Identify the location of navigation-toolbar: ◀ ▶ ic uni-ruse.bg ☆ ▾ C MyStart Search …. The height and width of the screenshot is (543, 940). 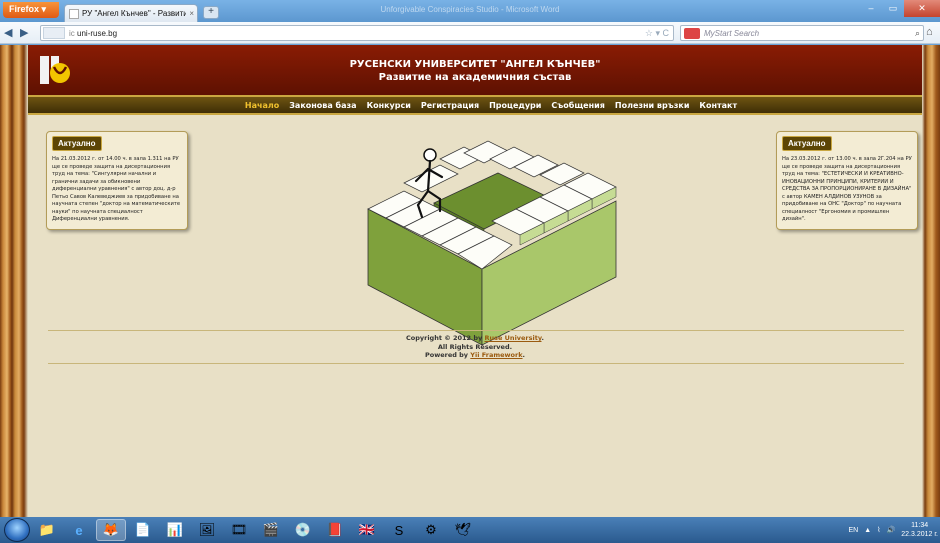
(470, 33).